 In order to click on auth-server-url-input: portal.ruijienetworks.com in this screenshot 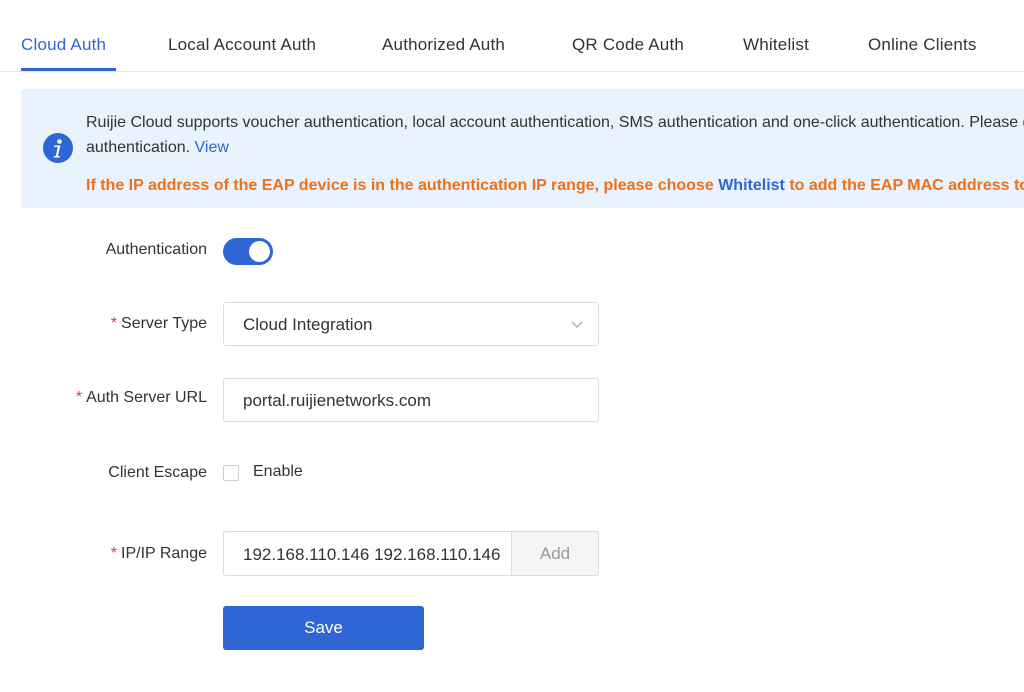, I will do `click(411, 400)`.